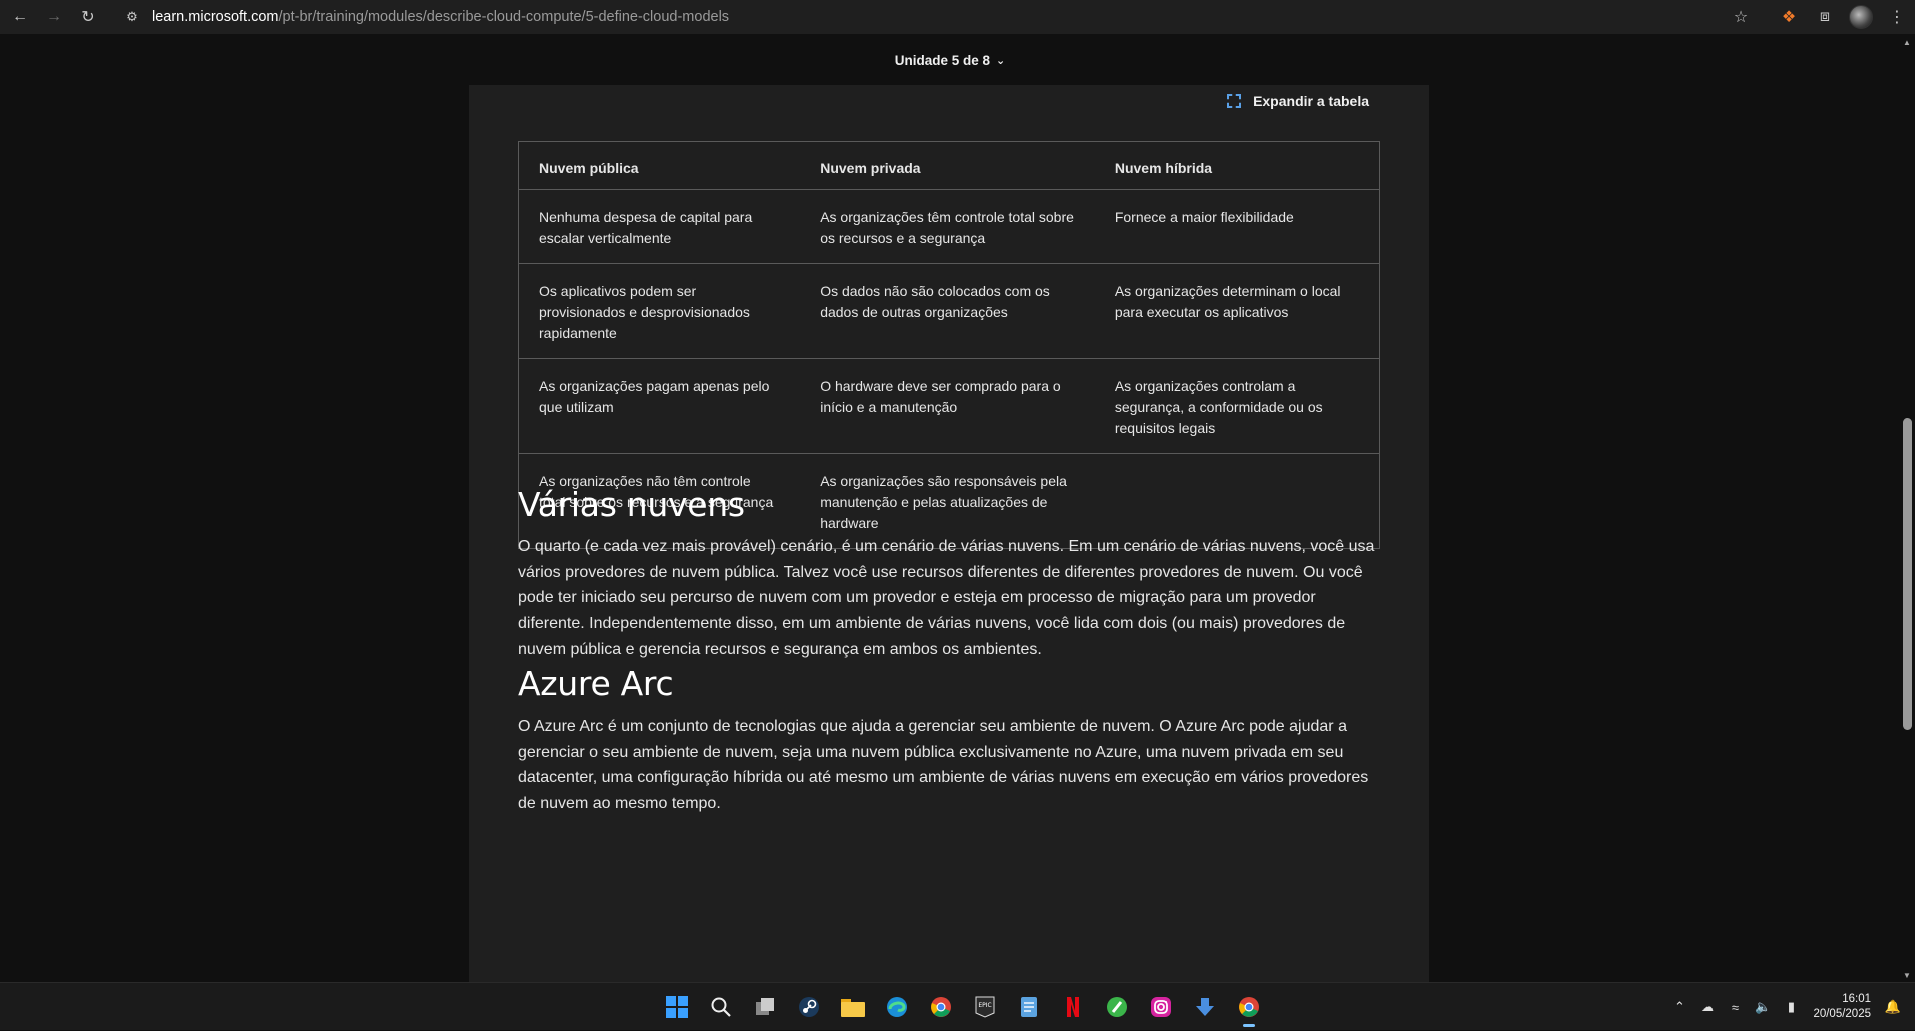 This screenshot has width=1915, height=1031. What do you see at coordinates (721, 1007) in the screenshot?
I see `search-icon` at bounding box center [721, 1007].